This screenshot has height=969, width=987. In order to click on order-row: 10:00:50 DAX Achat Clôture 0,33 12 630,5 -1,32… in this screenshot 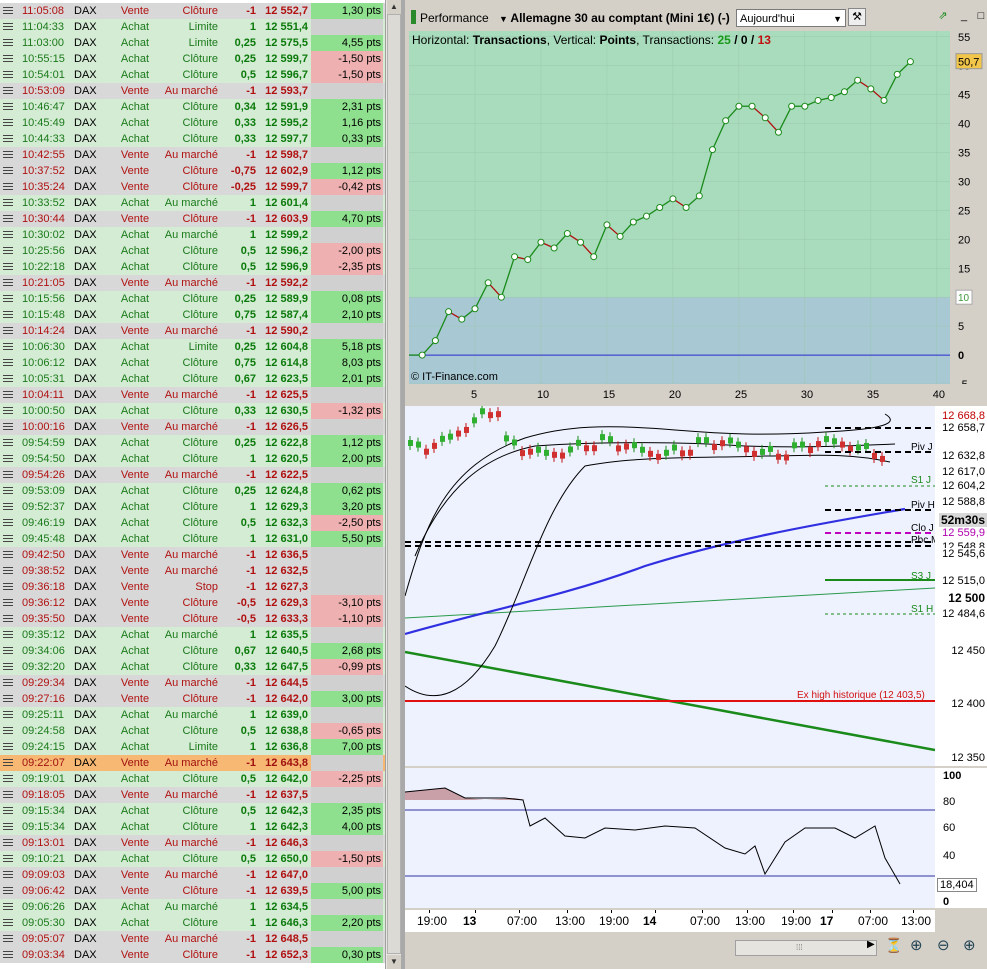, I will do `click(192, 411)`.